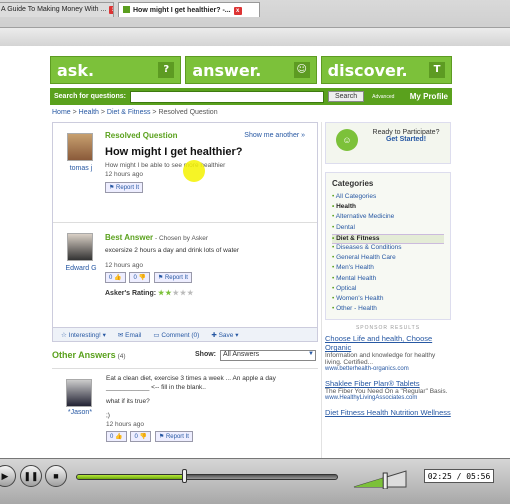 The image size is (510, 504). I want to click on best-answer-heading: Best Answer, so click(129, 237).